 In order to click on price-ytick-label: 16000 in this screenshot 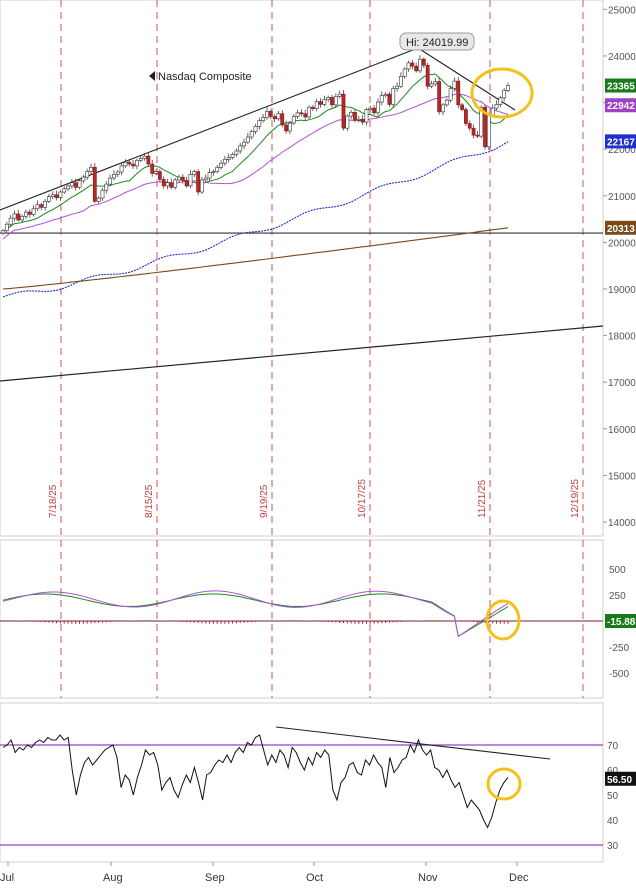, I will do `click(622, 430)`.